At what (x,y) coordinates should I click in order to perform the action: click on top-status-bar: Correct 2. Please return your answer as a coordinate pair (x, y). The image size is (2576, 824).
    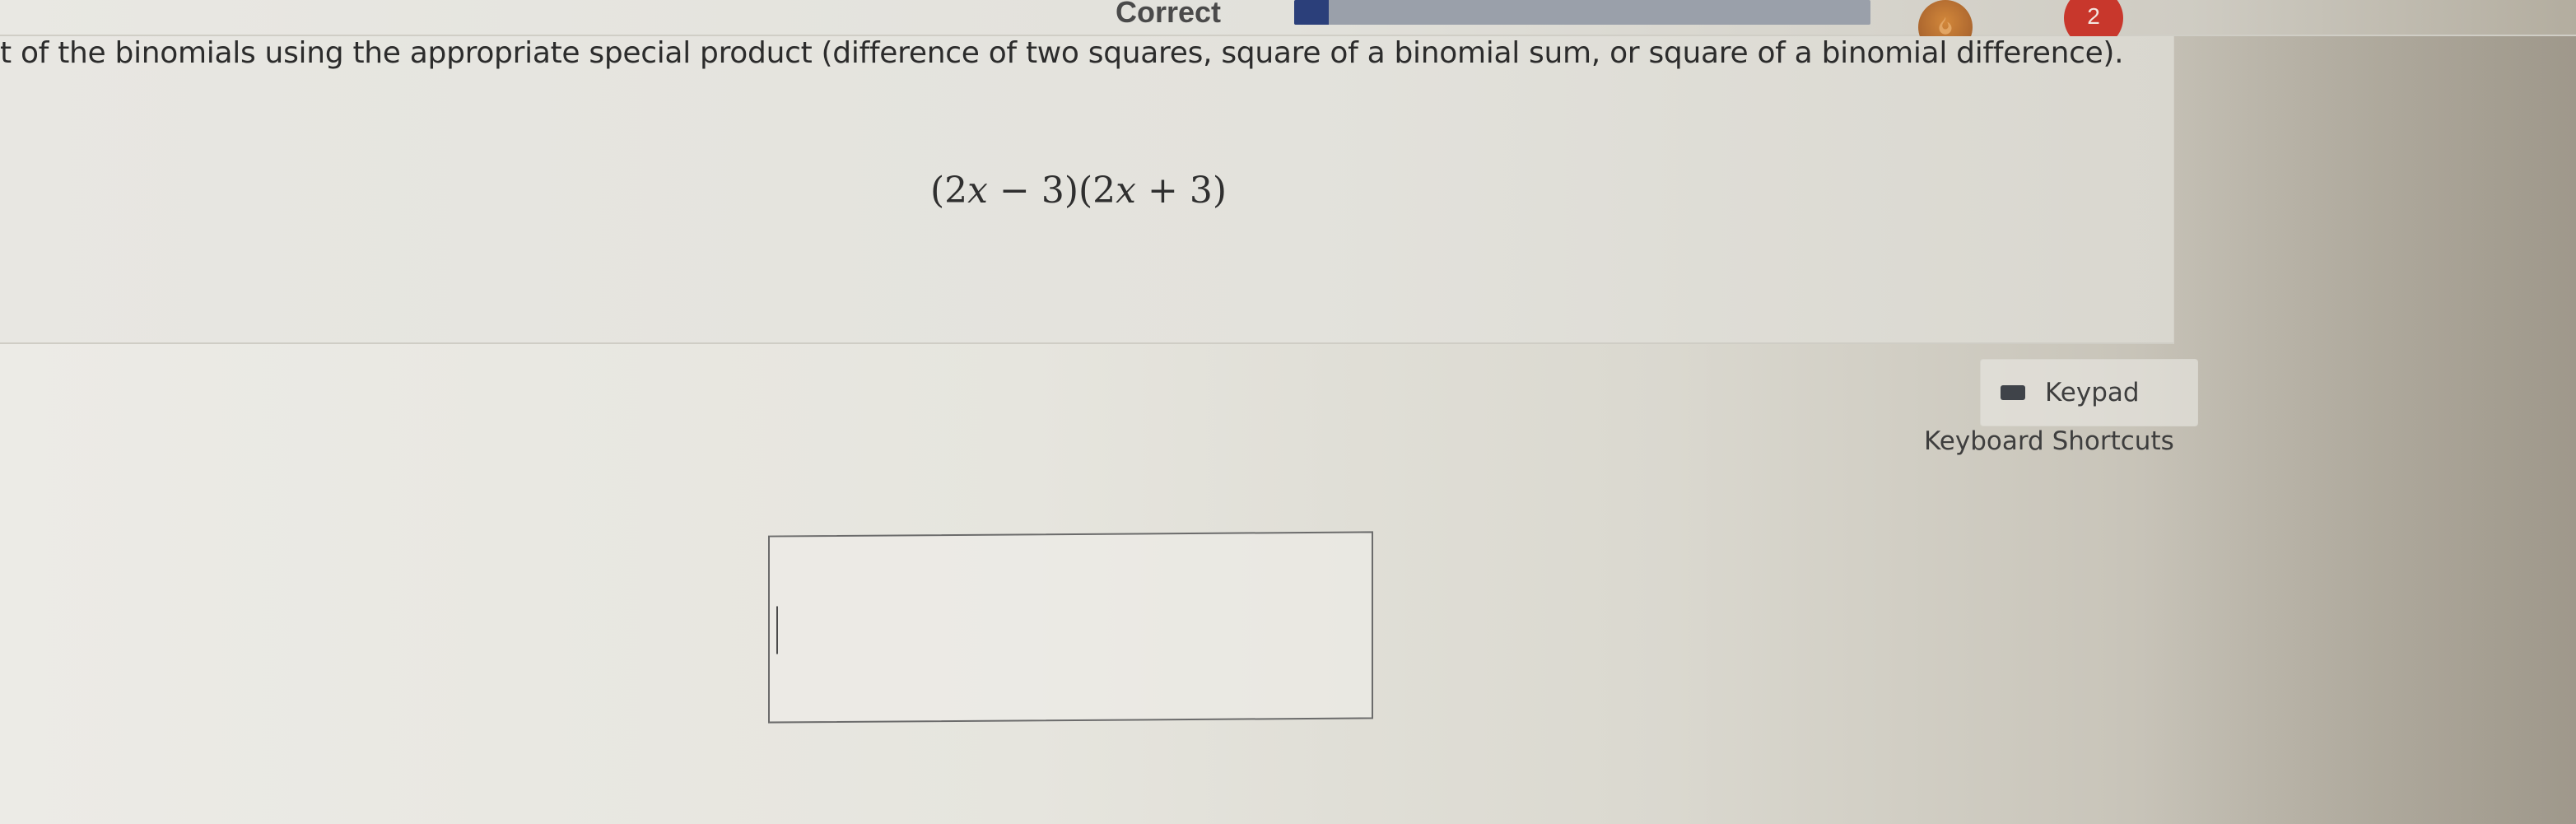
    Looking at the image, I should click on (1288, 30).